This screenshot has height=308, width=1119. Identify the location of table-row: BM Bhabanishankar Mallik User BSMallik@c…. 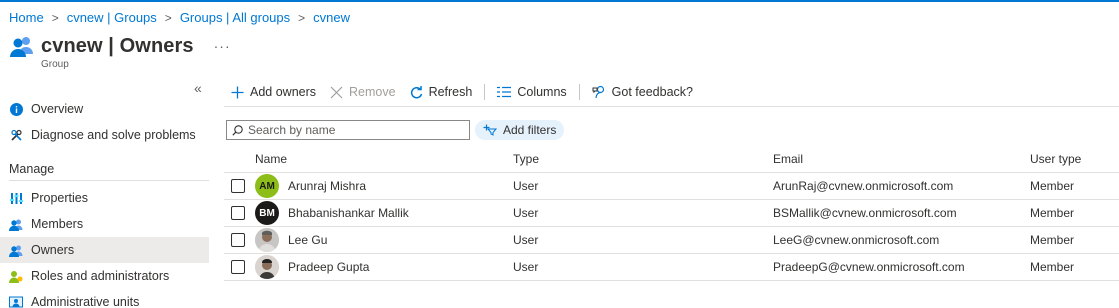
(671, 213).